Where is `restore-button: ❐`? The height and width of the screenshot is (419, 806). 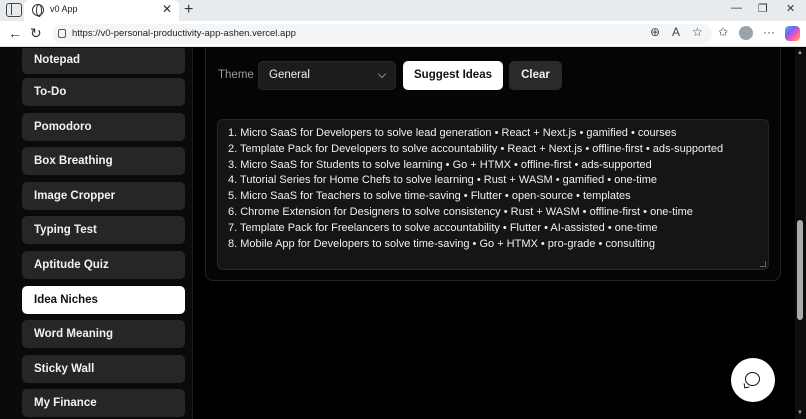
restore-button: ❐ is located at coordinates (763, 8).